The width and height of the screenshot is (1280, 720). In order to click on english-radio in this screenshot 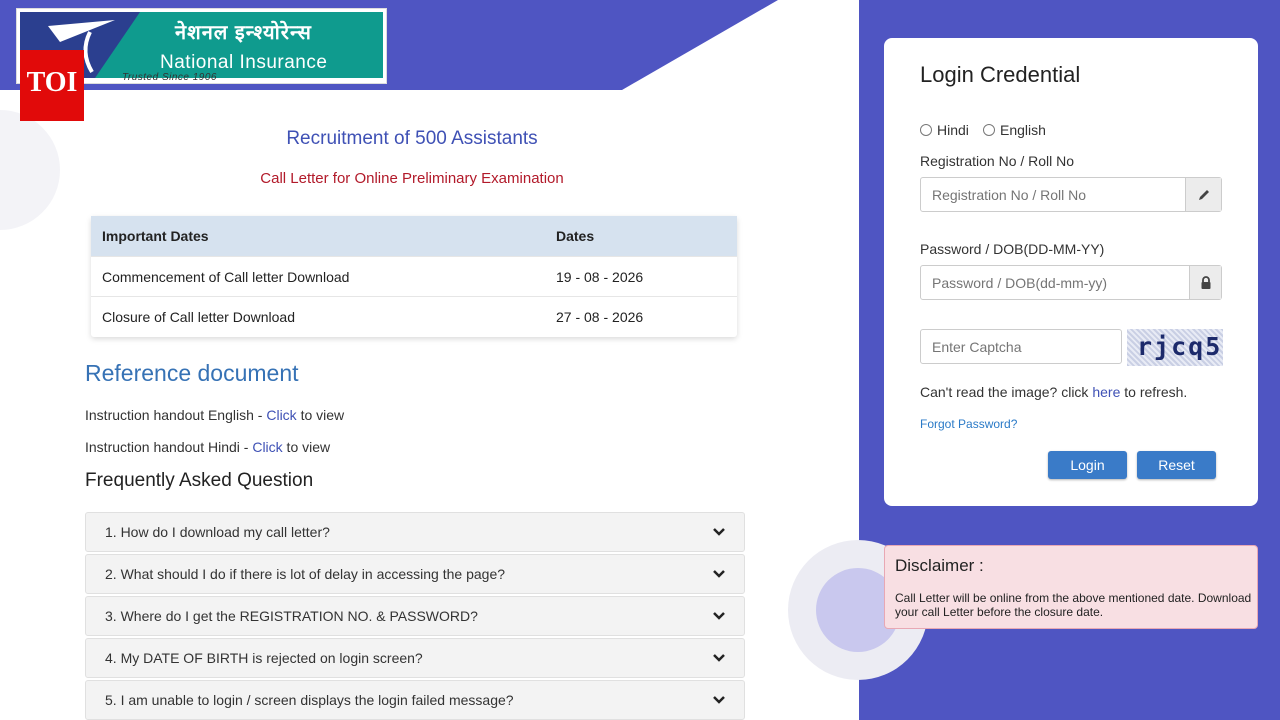, I will do `click(989, 130)`.